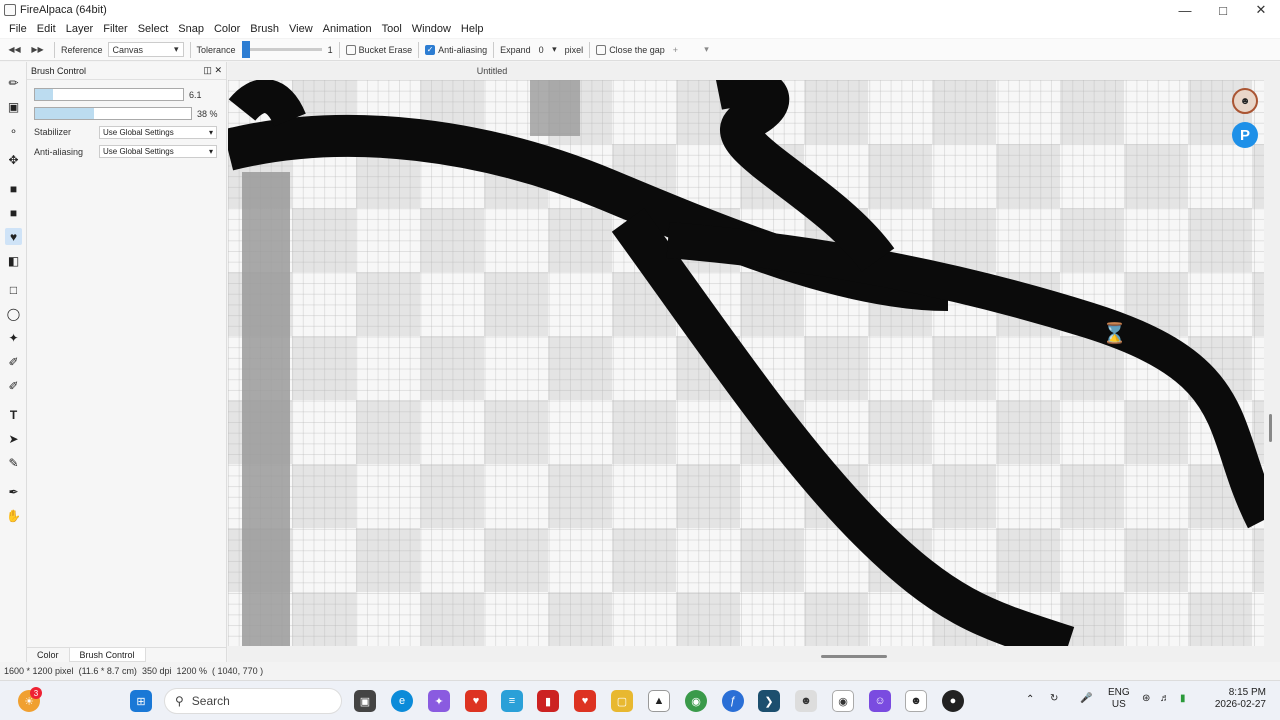 The width and height of the screenshot is (1280, 720). Describe the element at coordinates (365, 701) in the screenshot. I see `task-view-icon: ▣` at that location.